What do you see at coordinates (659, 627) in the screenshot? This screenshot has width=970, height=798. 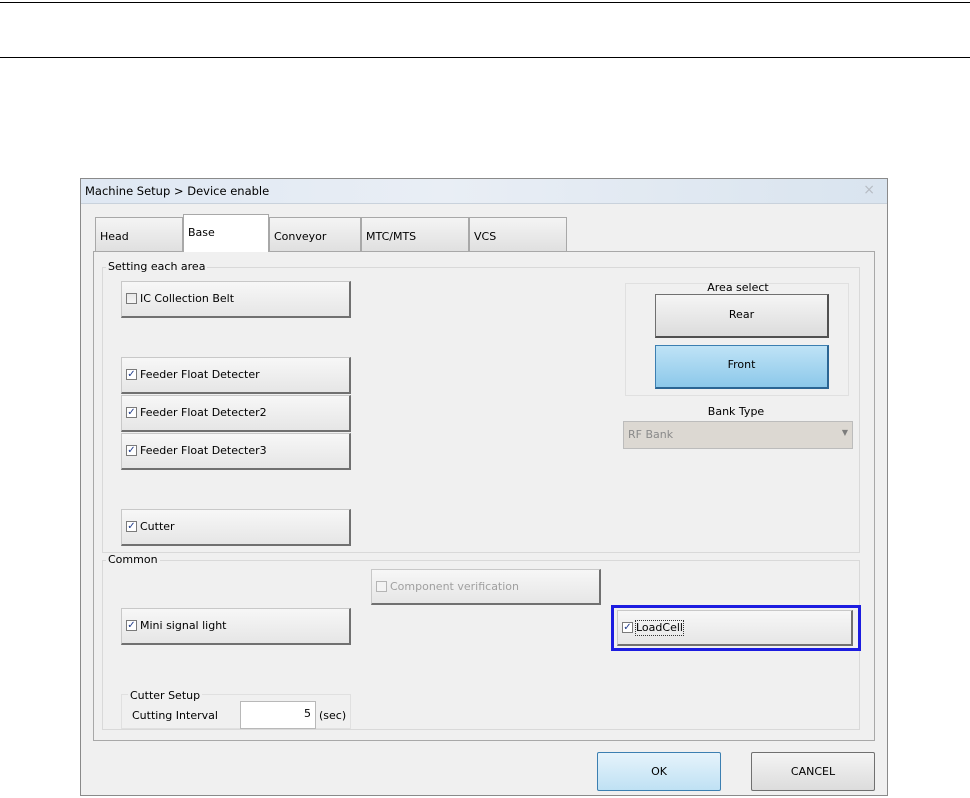 I see `checkbox-label: LoadCell` at bounding box center [659, 627].